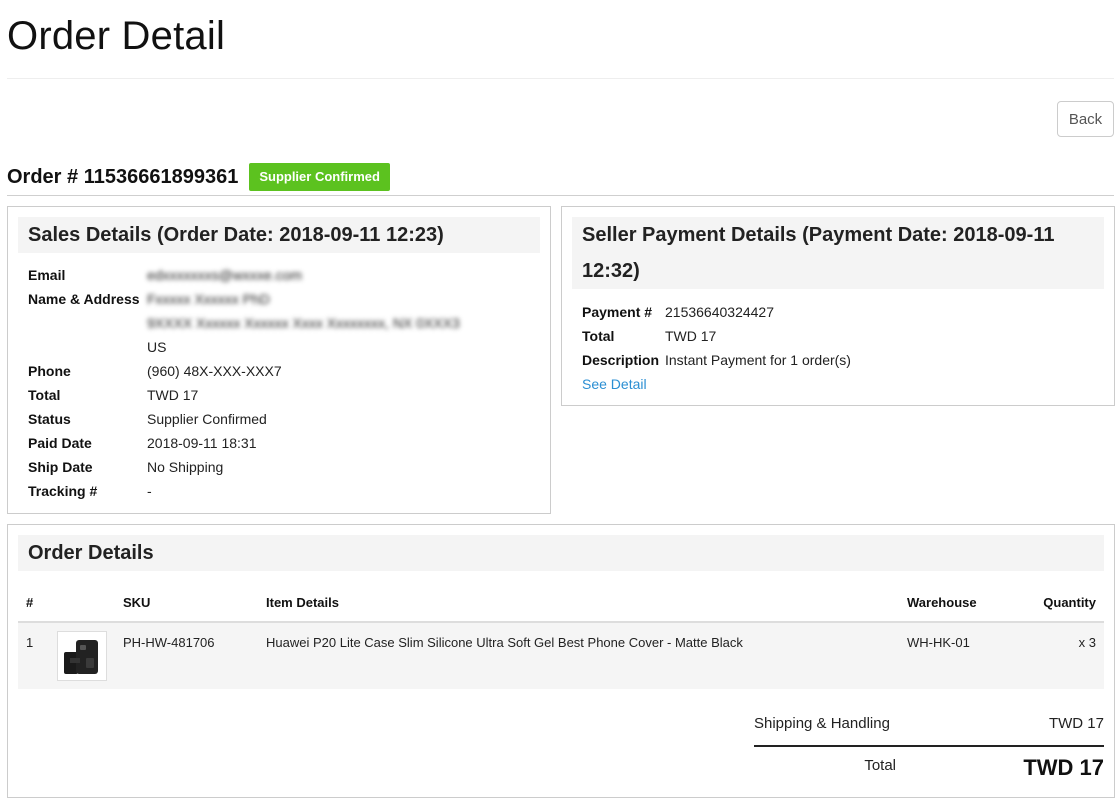  I want to click on payment-description-label: Description, so click(621, 360).